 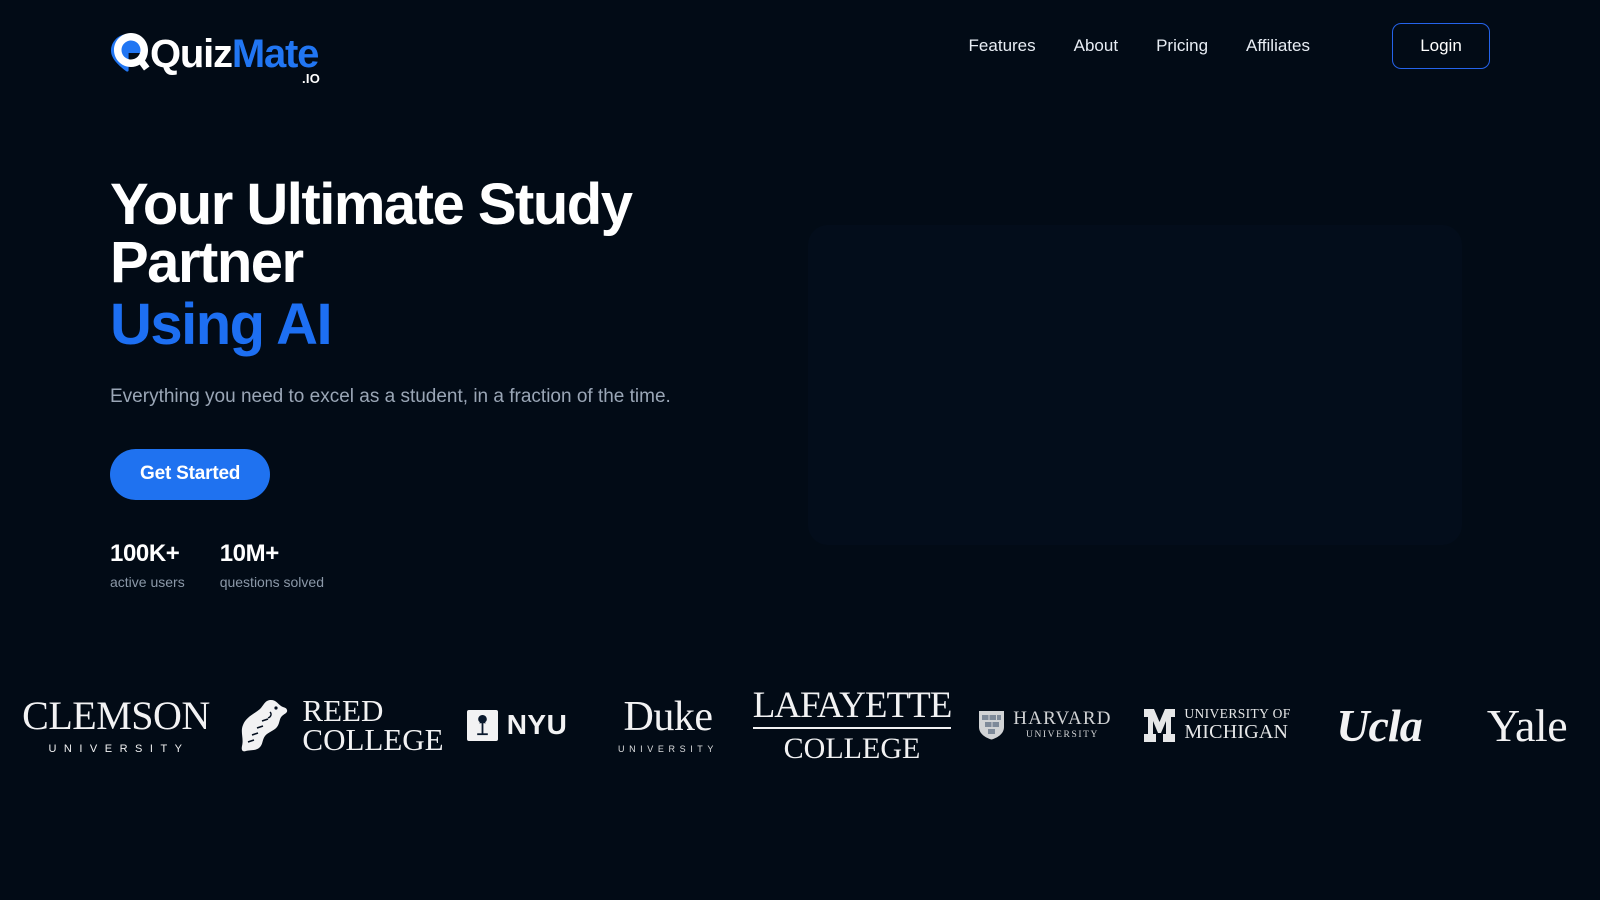 I want to click on logo-harvard-university: HARVARD UNIVERSITY, so click(x=1045, y=725).